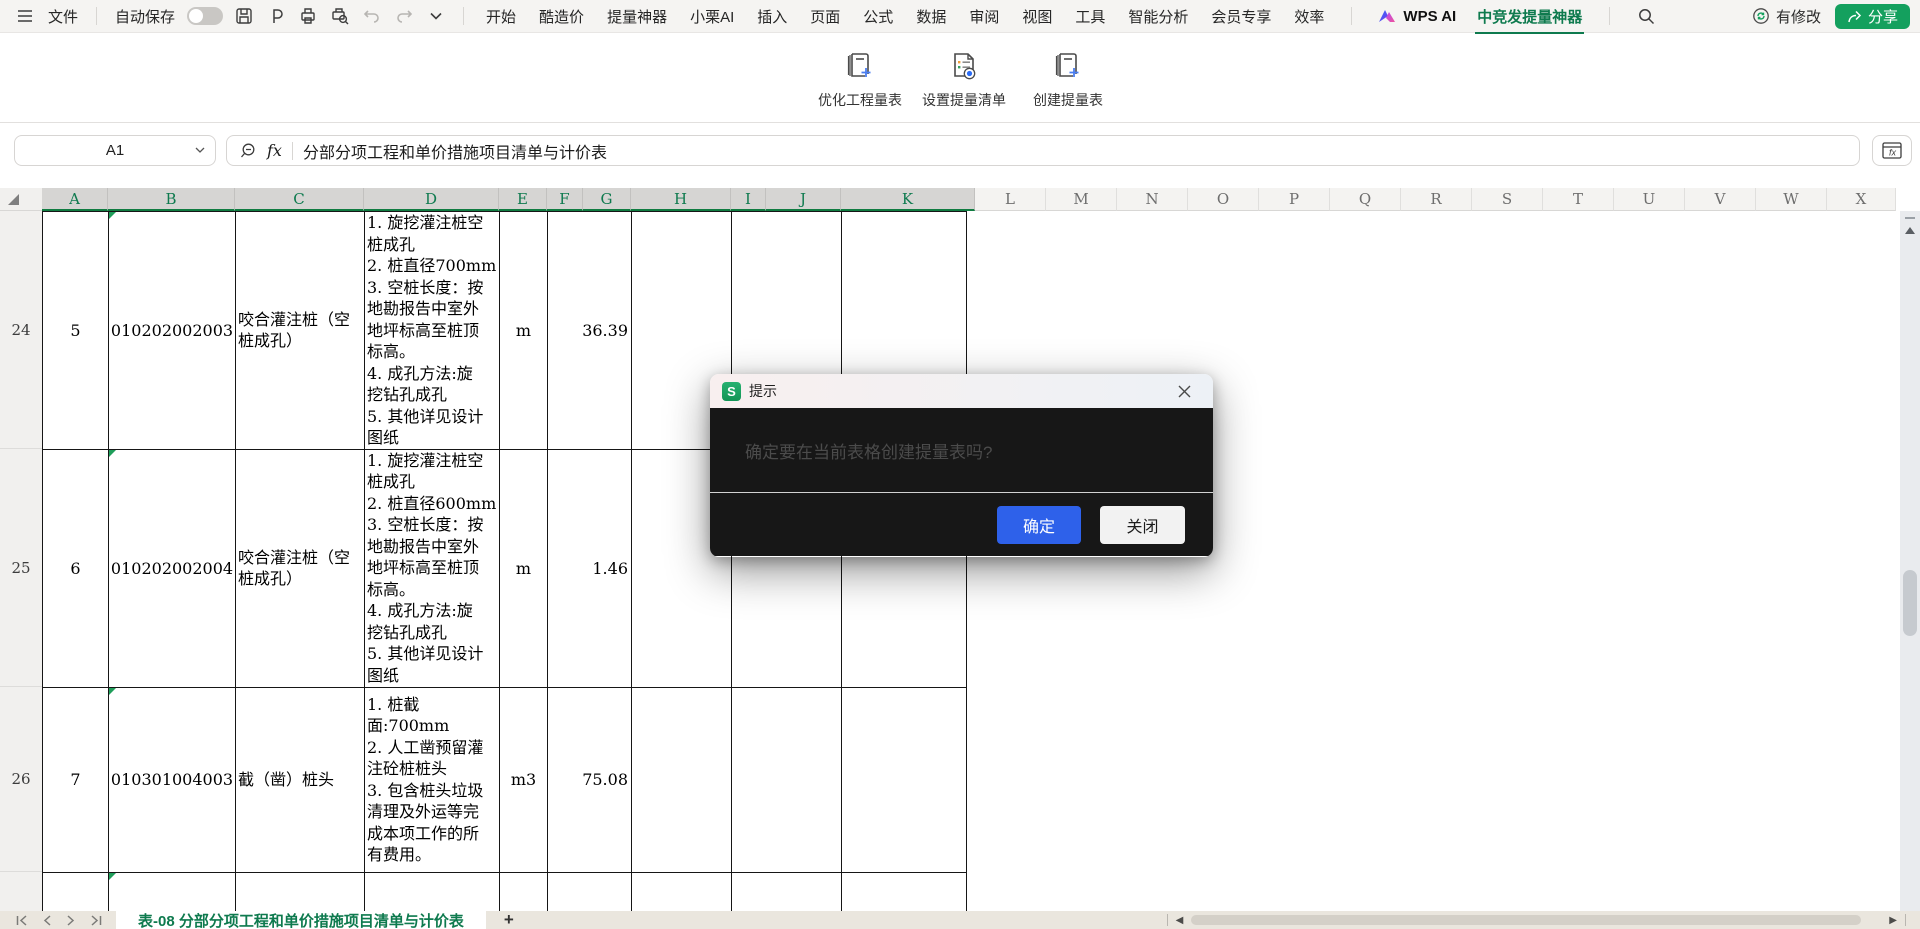  What do you see at coordinates (786, 891) in the screenshot?
I see `cell-i27` at bounding box center [786, 891].